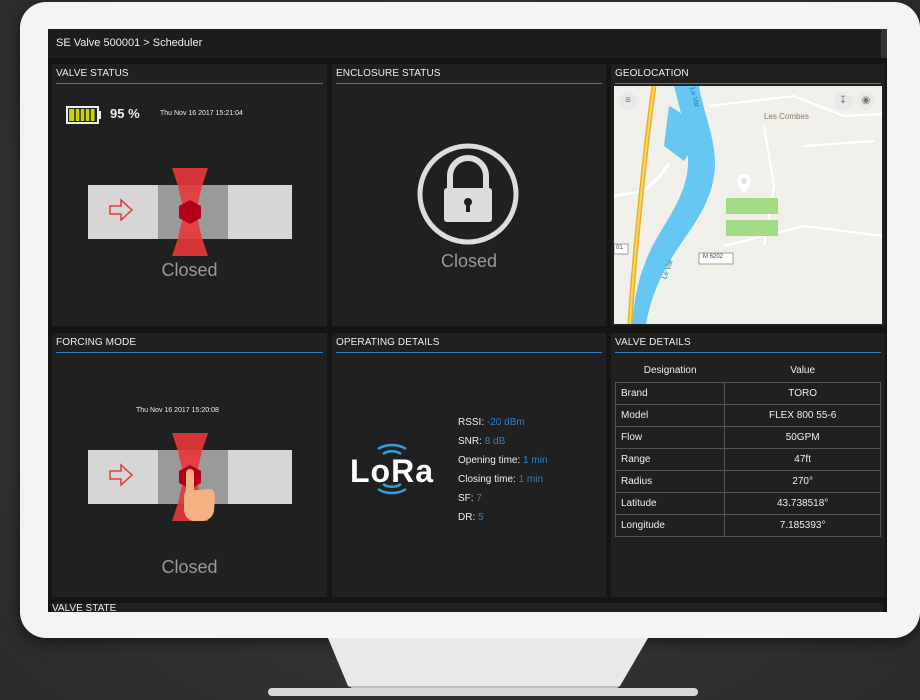 The width and height of the screenshot is (920, 700). I want to click on lora-text: LoRa, so click(392, 471).